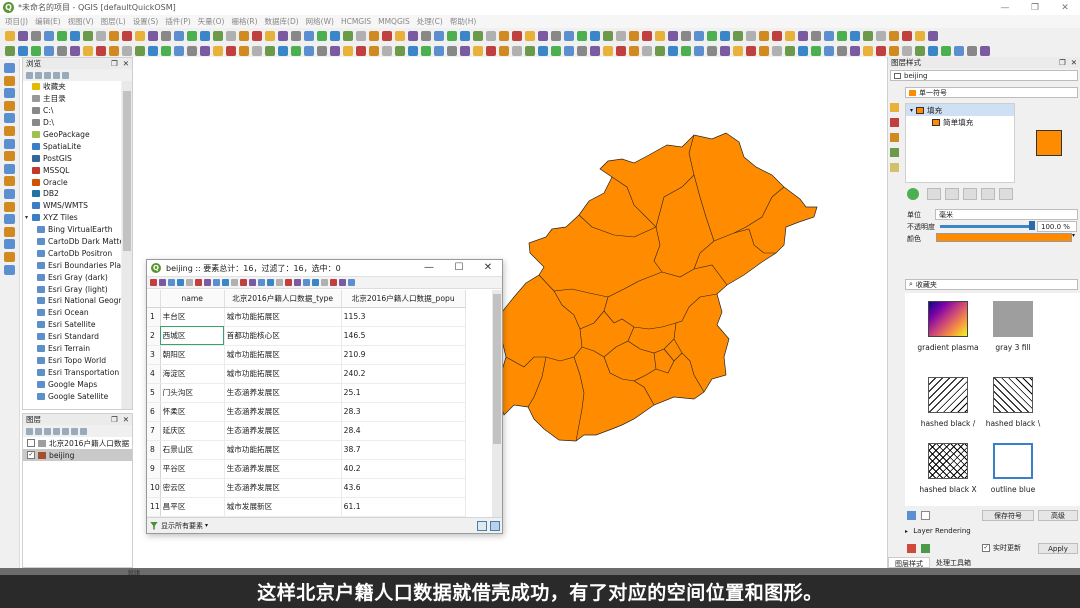 This screenshot has width=1080, height=608. Describe the element at coordinates (256, 35) in the screenshot. I see `identify-icon` at that location.